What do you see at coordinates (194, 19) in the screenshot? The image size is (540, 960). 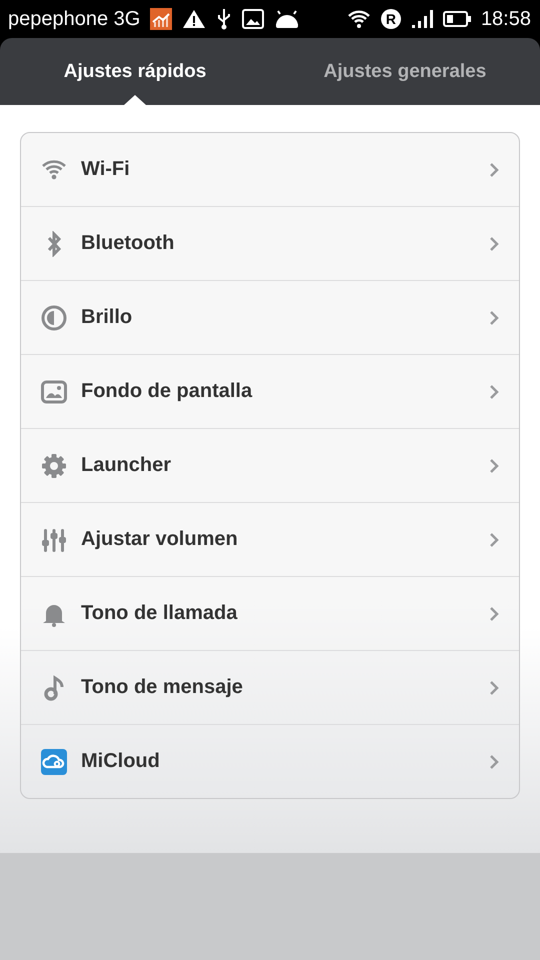 I see `warning-icon` at bounding box center [194, 19].